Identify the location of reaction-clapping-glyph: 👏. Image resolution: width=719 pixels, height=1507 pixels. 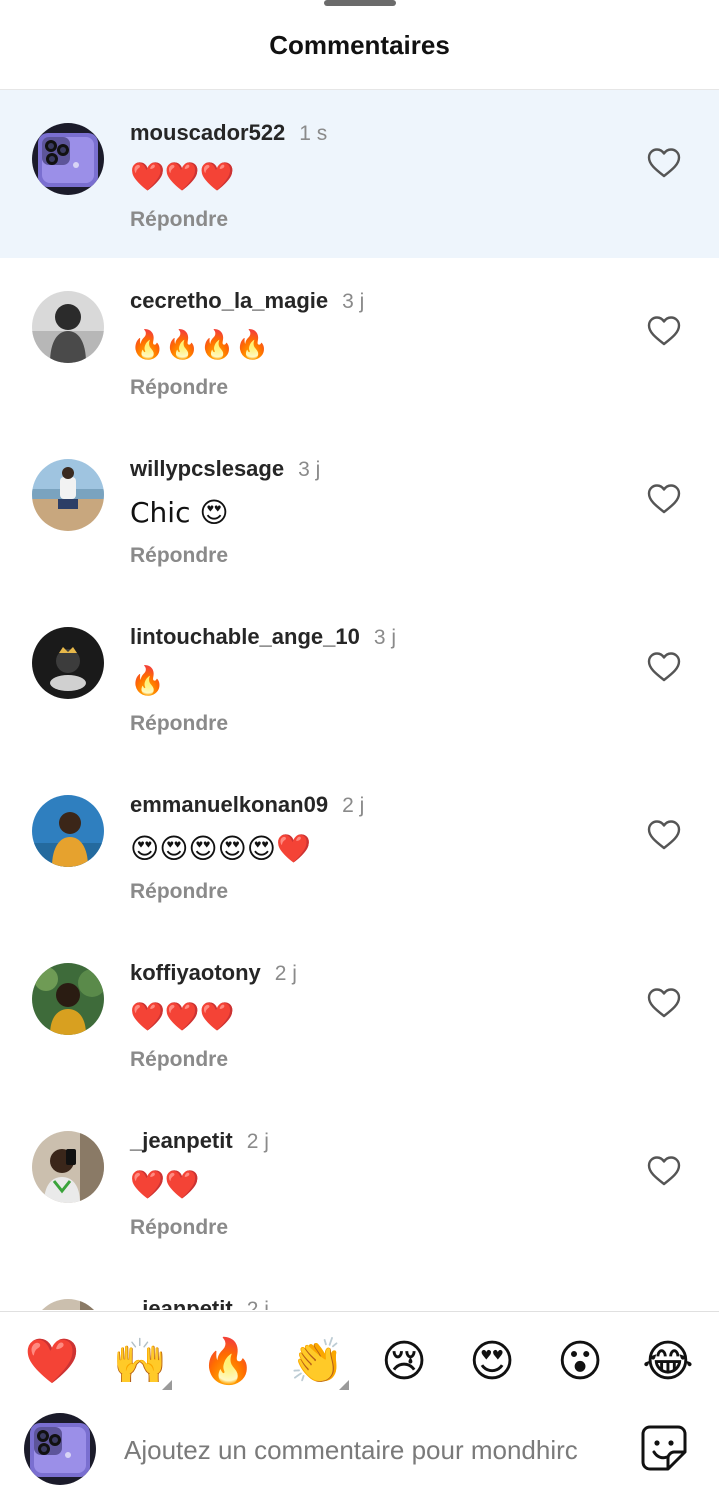
(317, 1361).